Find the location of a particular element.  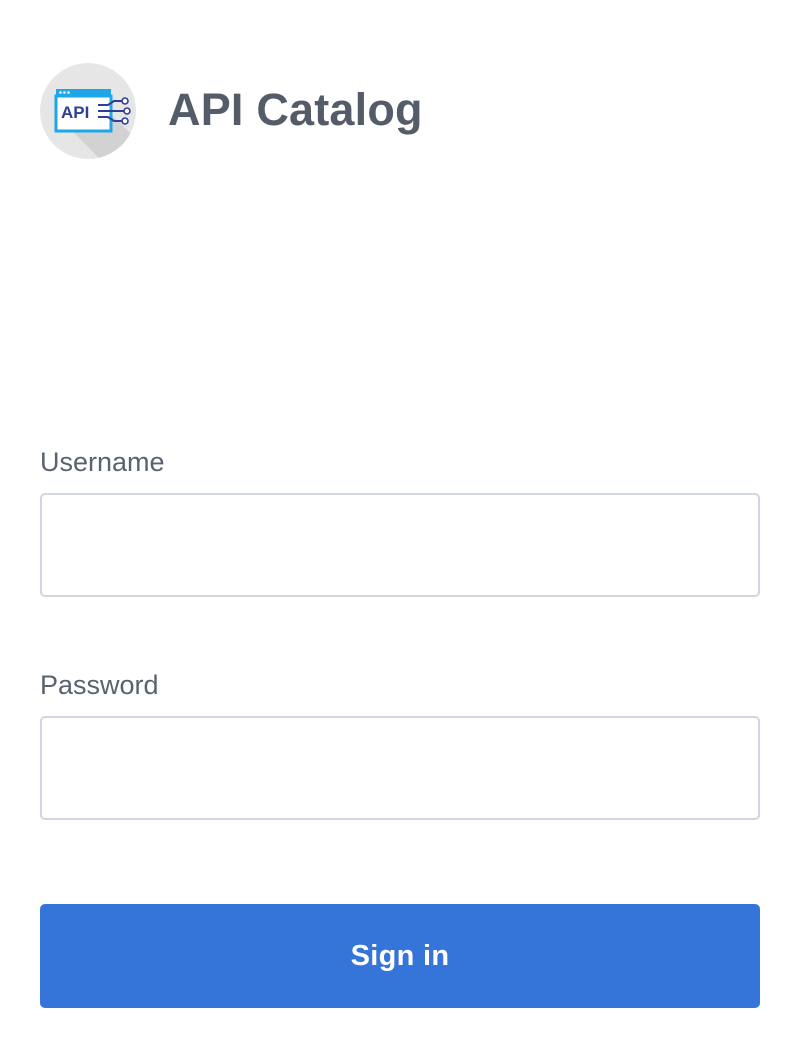

password-field-group: Password is located at coordinates (400, 741).